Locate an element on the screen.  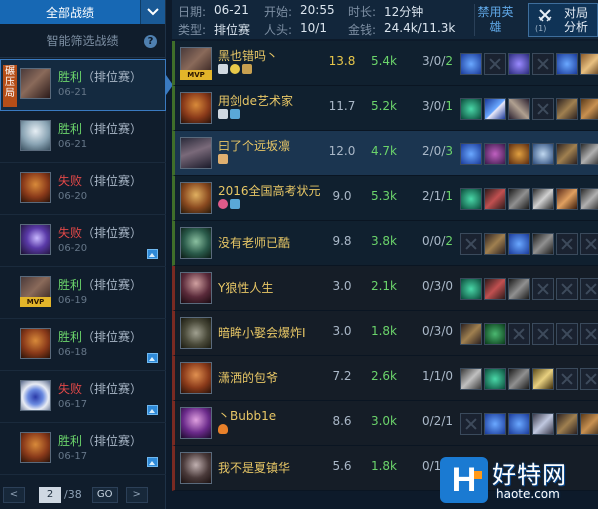
type-value: 排位赛 is located at coordinates (232, 30).